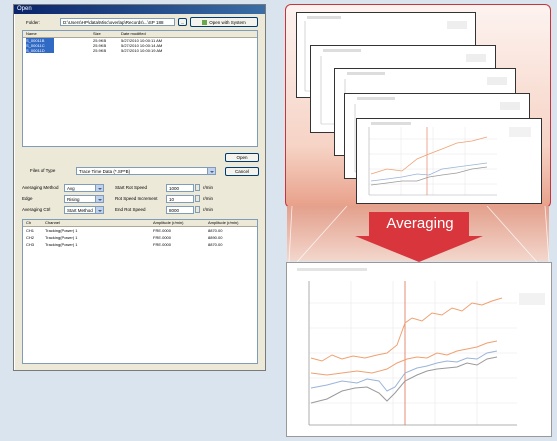 This screenshot has width=557, height=441. Describe the element at coordinates (146, 171) in the screenshot. I see `files-of-type-select: Trace Time Data (*.SP*B)` at that location.